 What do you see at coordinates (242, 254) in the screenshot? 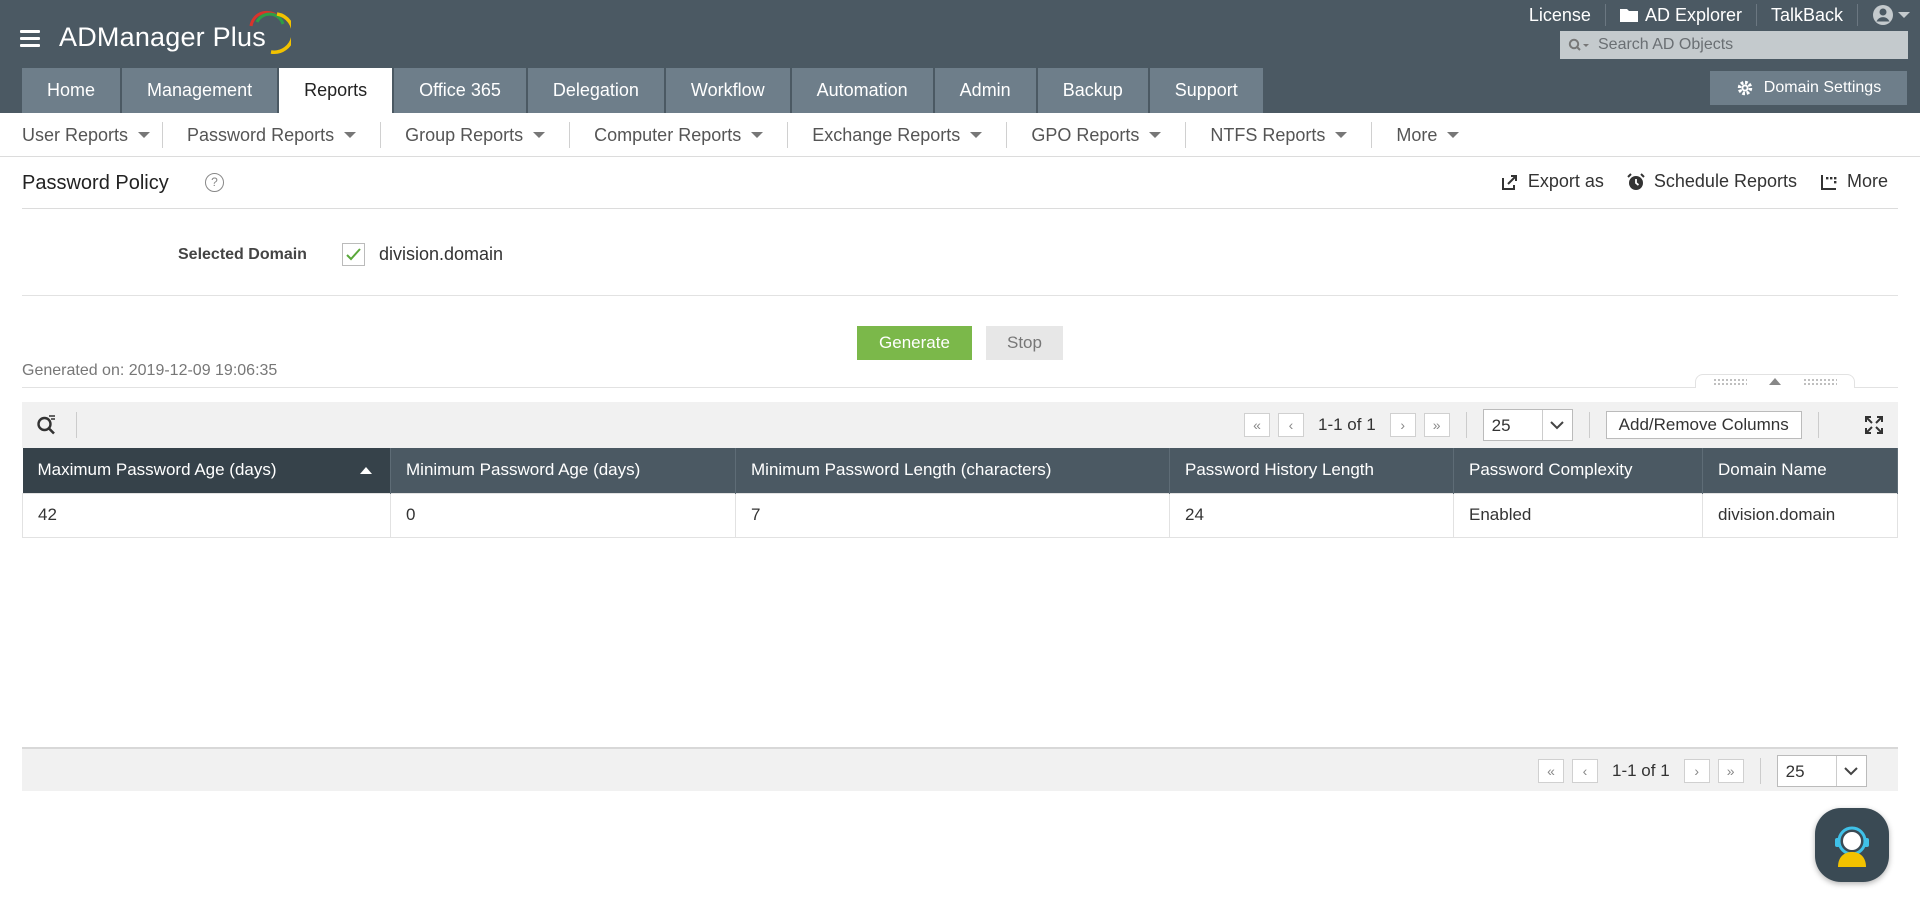
I see `selected-domain-label: Selected Domain` at bounding box center [242, 254].